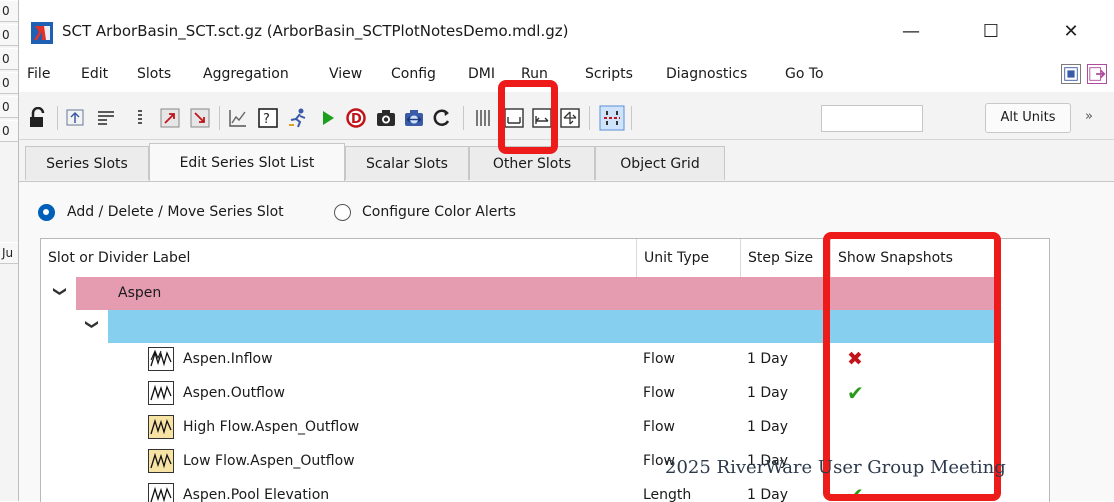  Describe the element at coordinates (345, 74) in the screenshot. I see `menu-view: View` at that location.